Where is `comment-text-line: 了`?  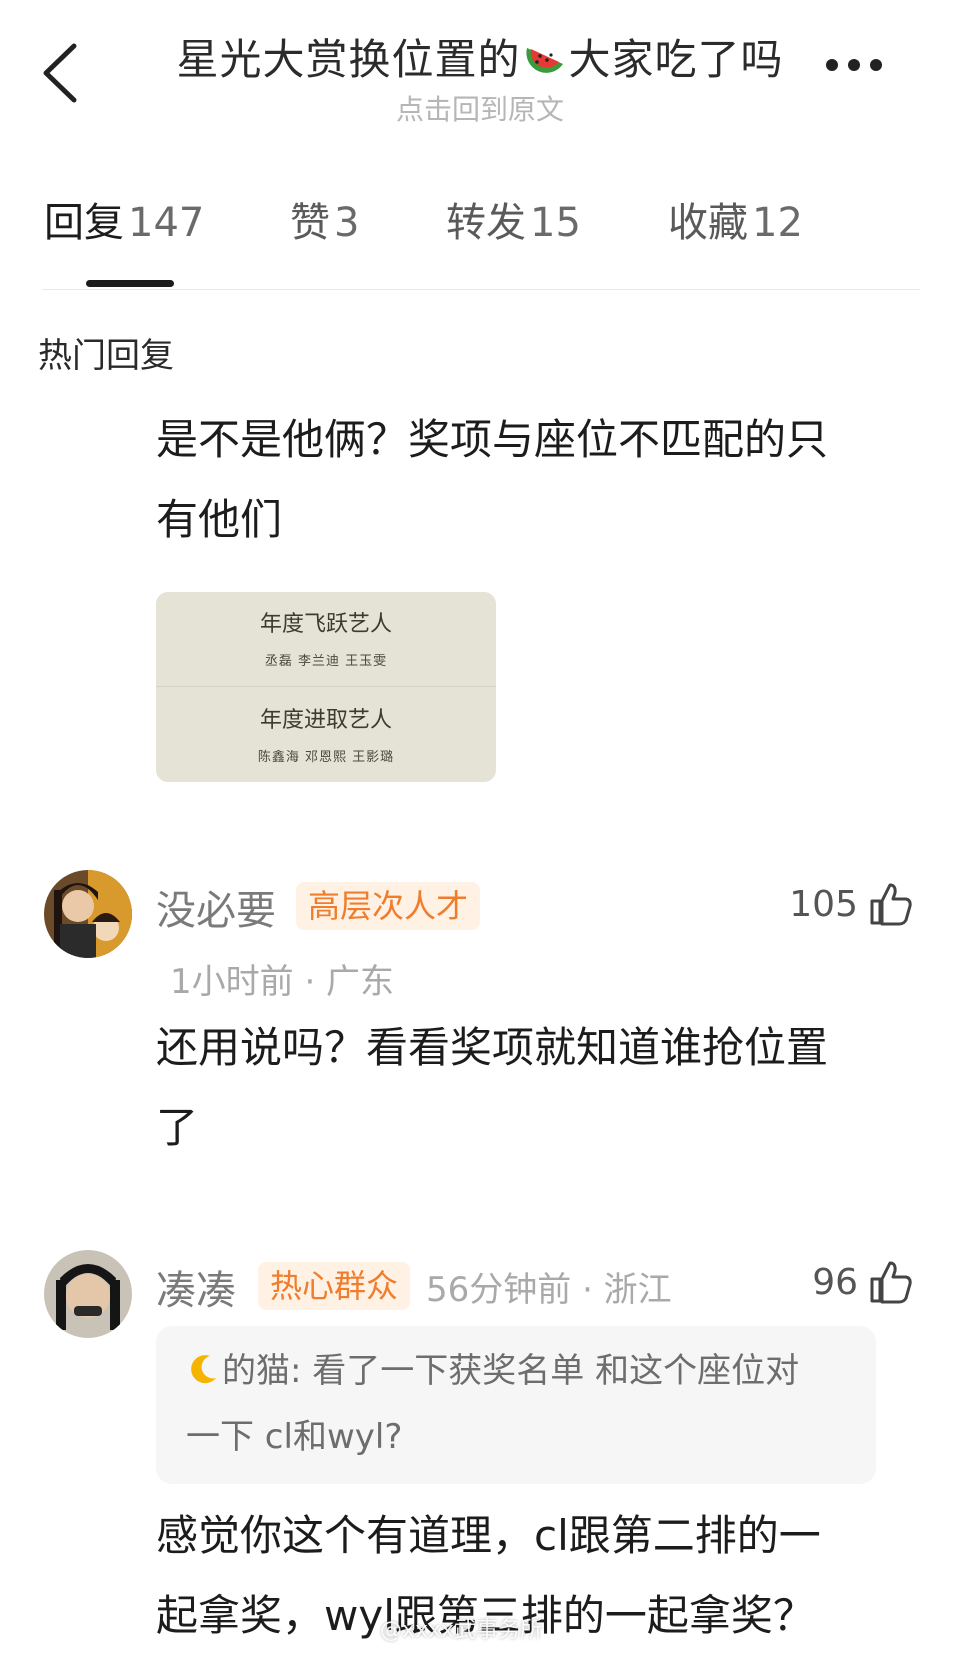 comment-text-line: 了 is located at coordinates (177, 1127).